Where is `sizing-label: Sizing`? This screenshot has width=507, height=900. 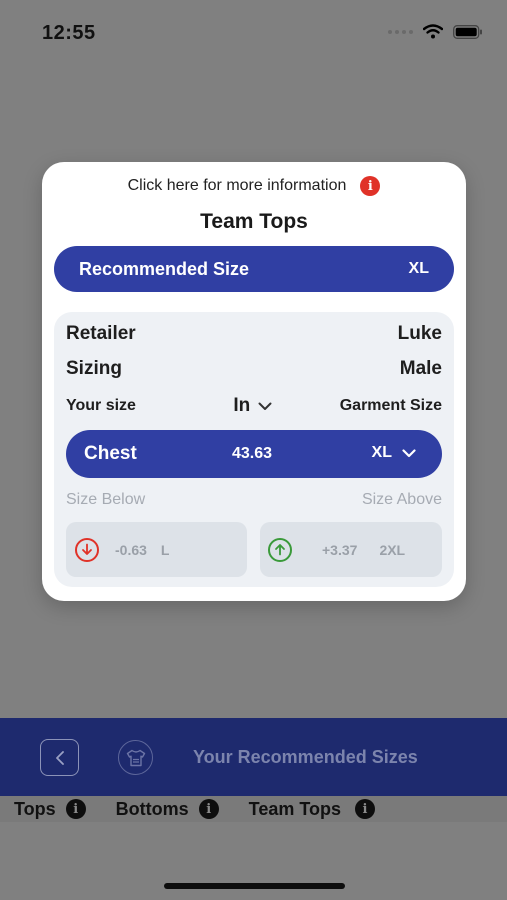 sizing-label: Sizing is located at coordinates (94, 368).